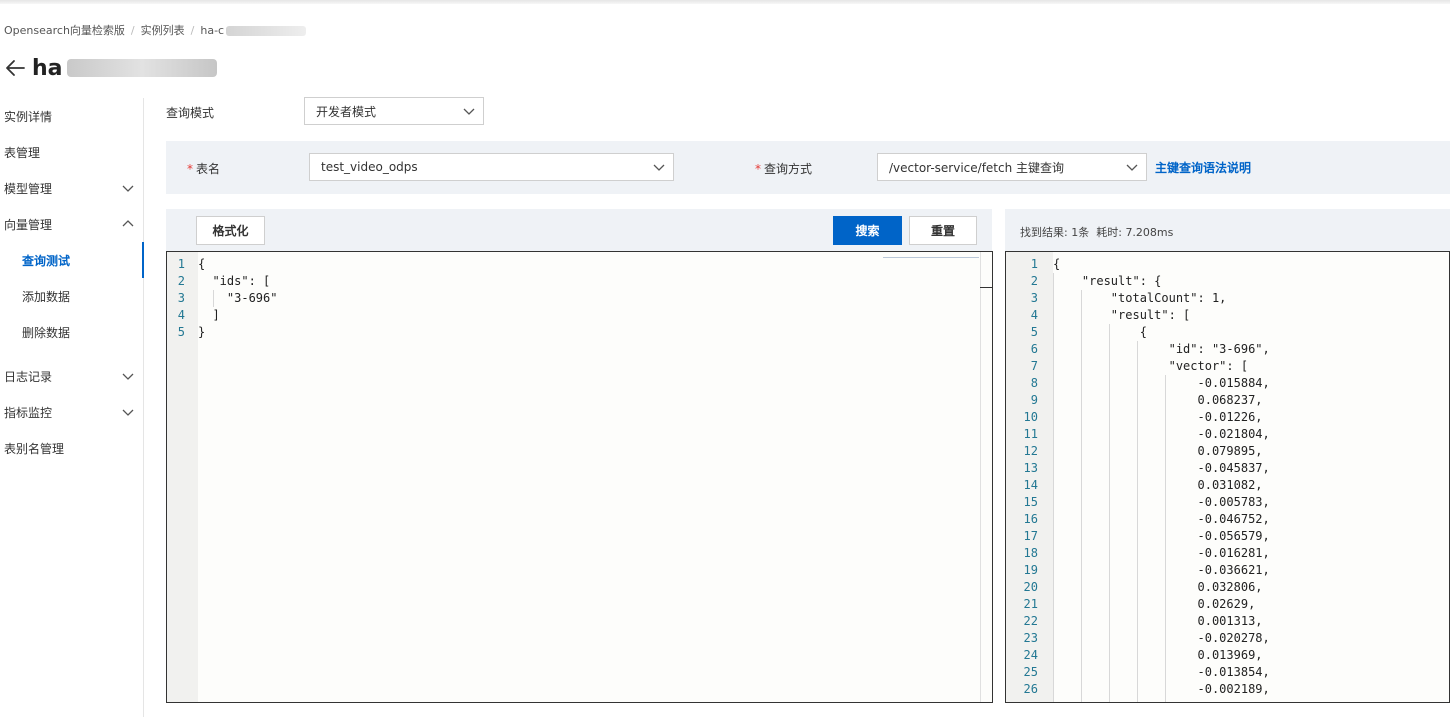 The width and height of the screenshot is (1450, 717). I want to click on sidebar-item-delete-data: 删除数据, so click(82, 332).